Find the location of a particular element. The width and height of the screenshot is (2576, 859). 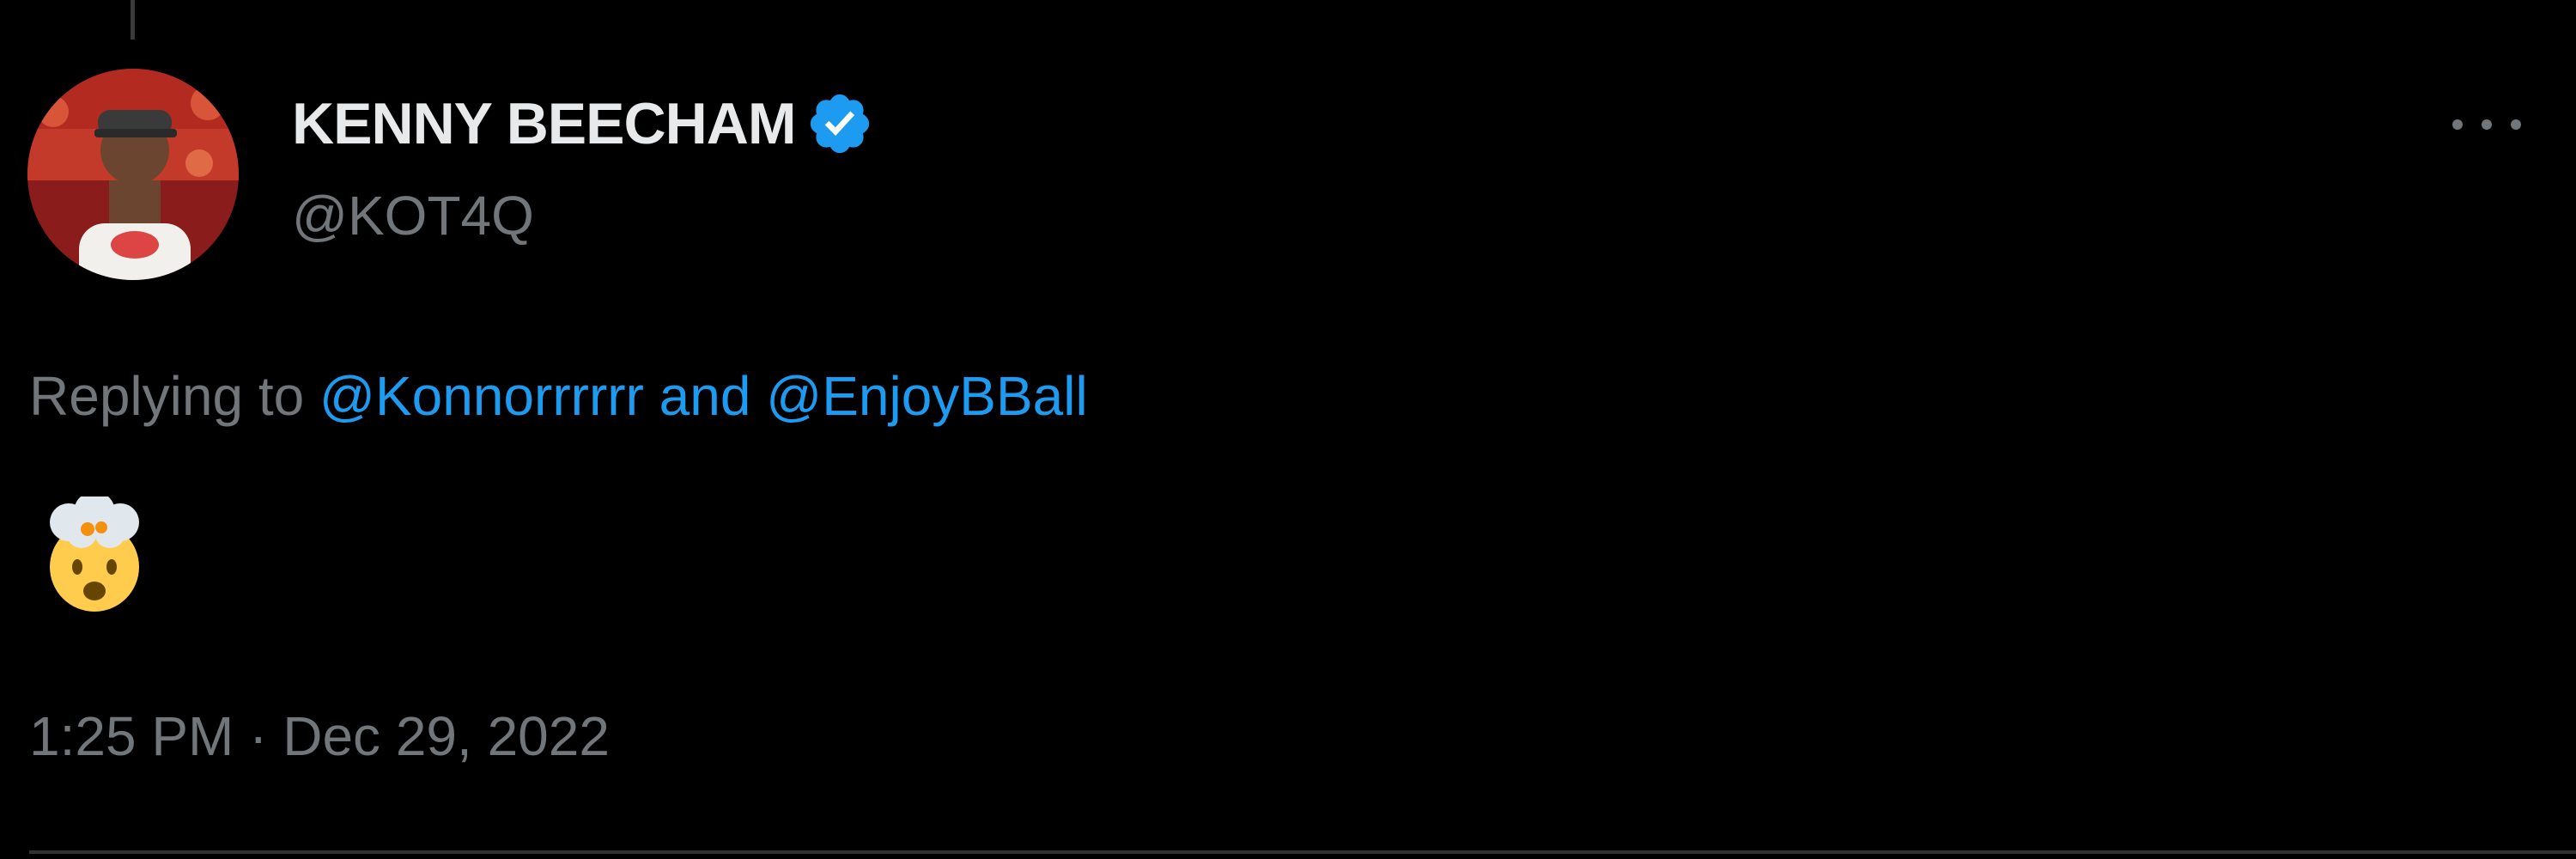

more-options-icon is located at coordinates (2486, 124).